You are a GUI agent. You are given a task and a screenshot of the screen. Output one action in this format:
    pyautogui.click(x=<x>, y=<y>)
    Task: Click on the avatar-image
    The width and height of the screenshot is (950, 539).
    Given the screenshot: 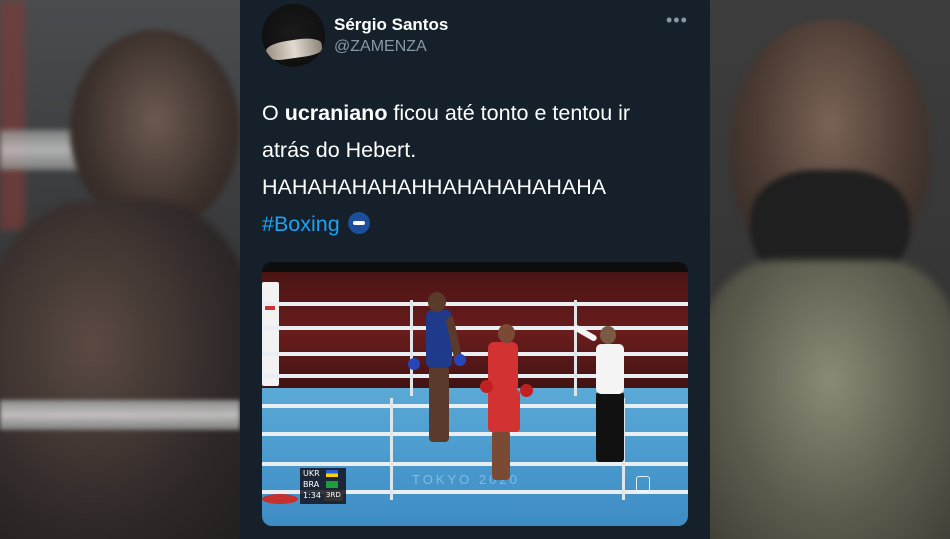 What is the action you would take?
    pyautogui.click(x=294, y=49)
    